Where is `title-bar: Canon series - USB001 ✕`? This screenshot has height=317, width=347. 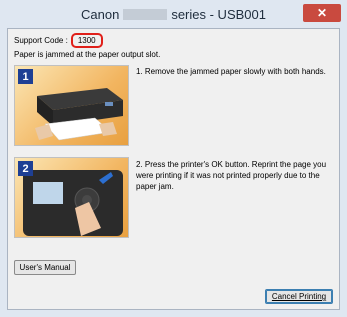
title-bar: Canon series - USB001 ✕ is located at coordinates (173, 14).